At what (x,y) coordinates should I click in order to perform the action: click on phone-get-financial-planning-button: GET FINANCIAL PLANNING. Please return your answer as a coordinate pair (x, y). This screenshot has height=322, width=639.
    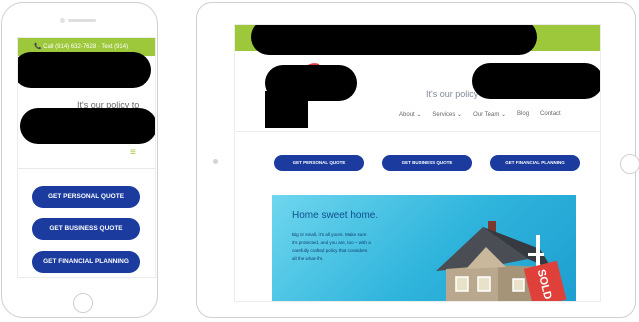
    Looking at the image, I should click on (86, 262).